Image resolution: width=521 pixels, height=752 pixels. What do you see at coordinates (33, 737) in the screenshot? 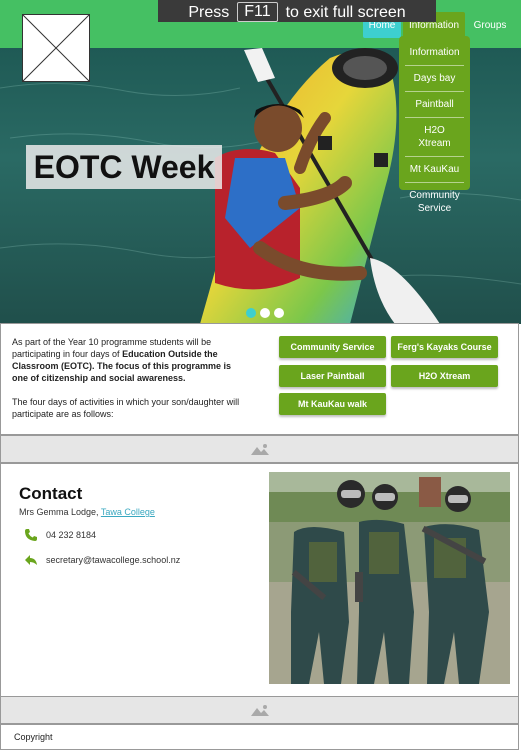
I see `copyright-text: Copyright` at bounding box center [33, 737].